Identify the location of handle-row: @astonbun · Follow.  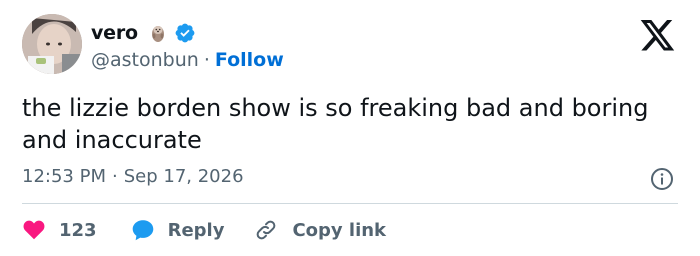
(187, 60).